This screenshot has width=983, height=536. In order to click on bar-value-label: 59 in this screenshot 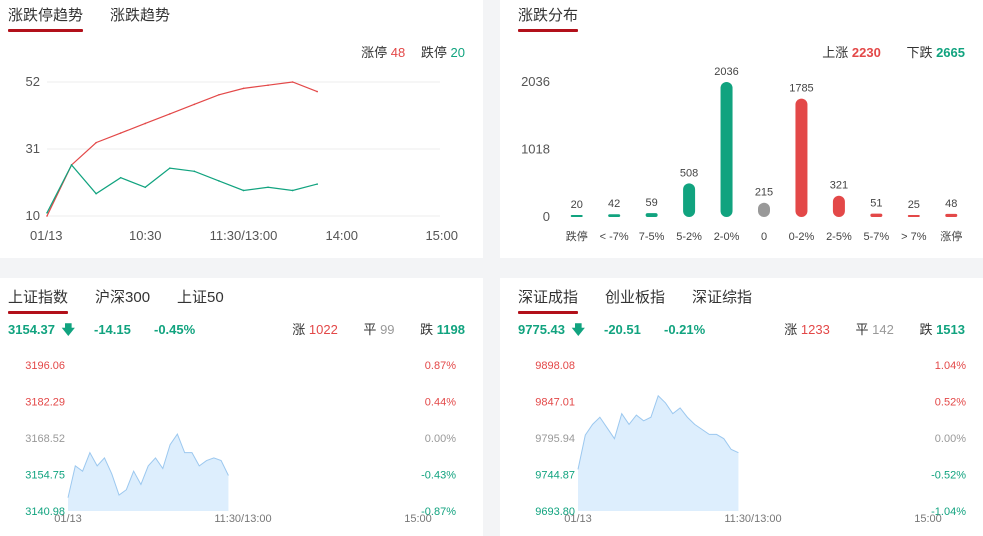, I will do `click(652, 203)`.